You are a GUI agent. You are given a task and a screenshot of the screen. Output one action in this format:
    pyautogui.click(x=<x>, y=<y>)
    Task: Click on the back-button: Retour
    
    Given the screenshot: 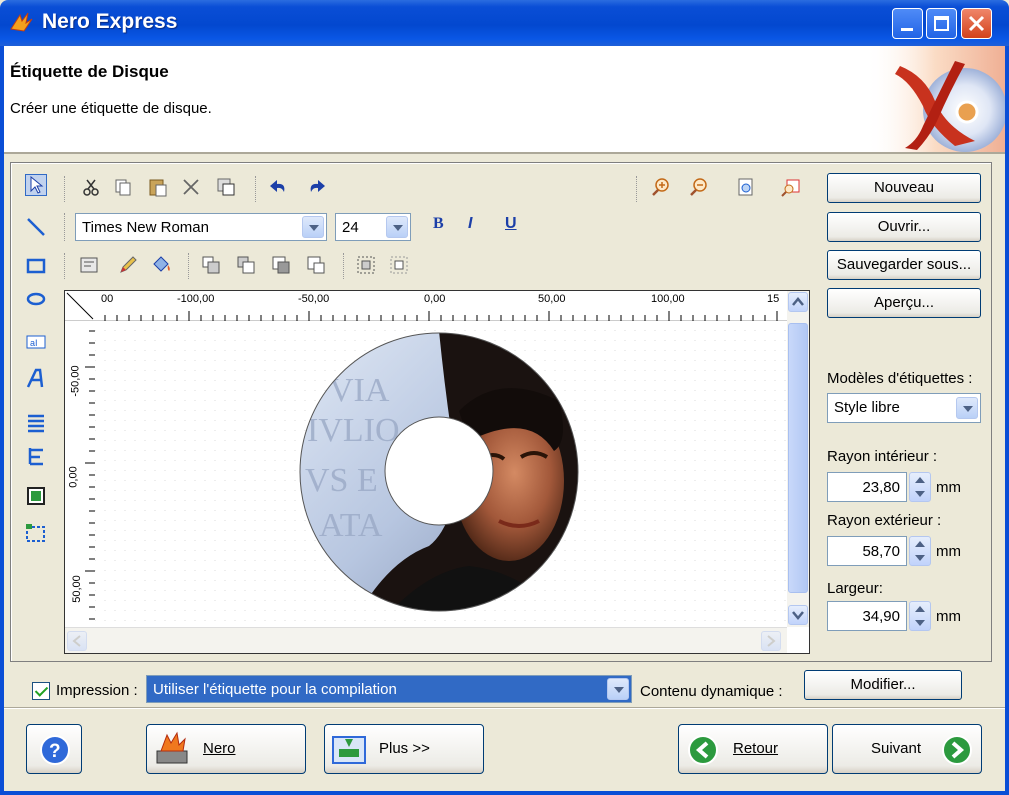 What is the action you would take?
    pyautogui.click(x=753, y=749)
    